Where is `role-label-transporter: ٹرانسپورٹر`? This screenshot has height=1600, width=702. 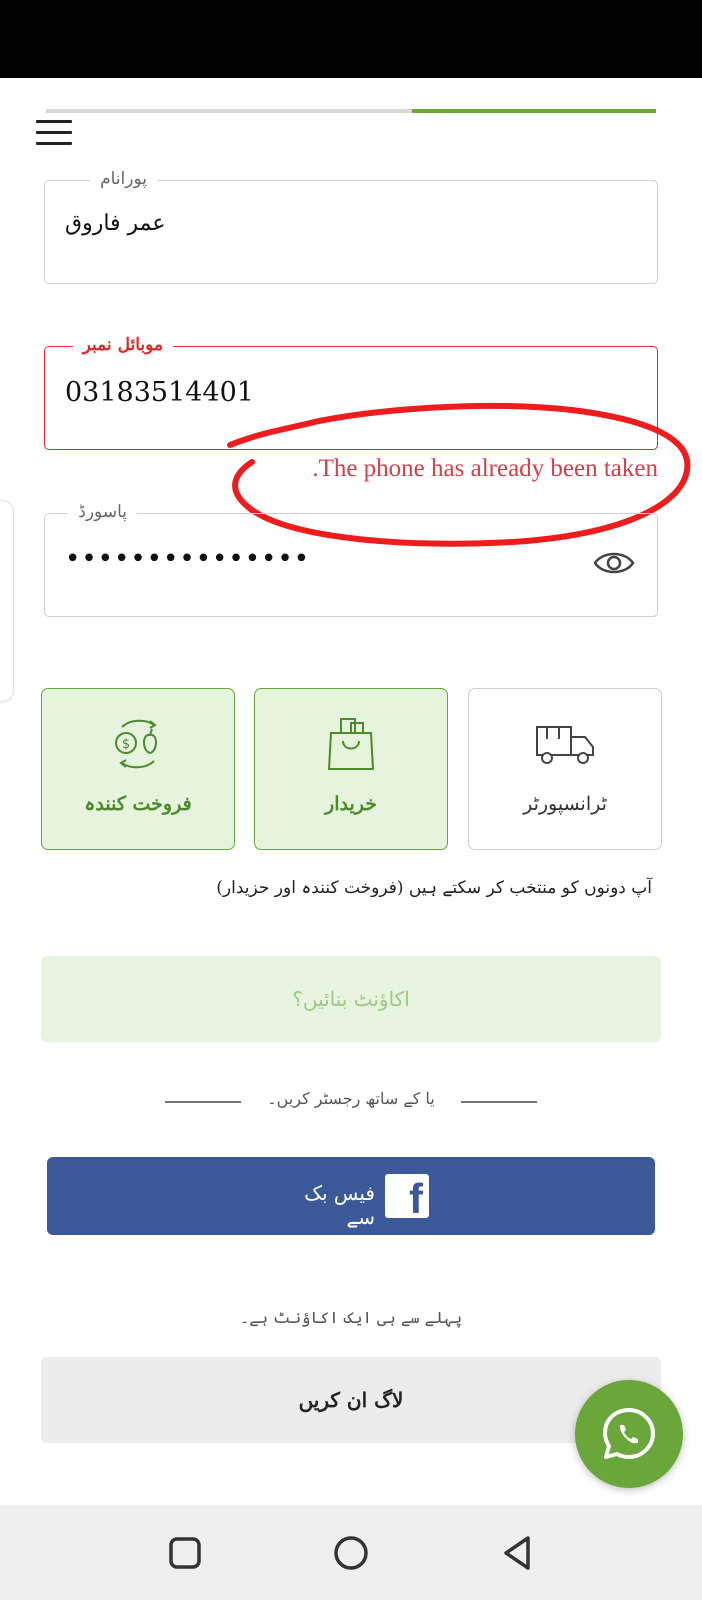 role-label-transporter: ٹرانسپورٹر is located at coordinates (565, 804).